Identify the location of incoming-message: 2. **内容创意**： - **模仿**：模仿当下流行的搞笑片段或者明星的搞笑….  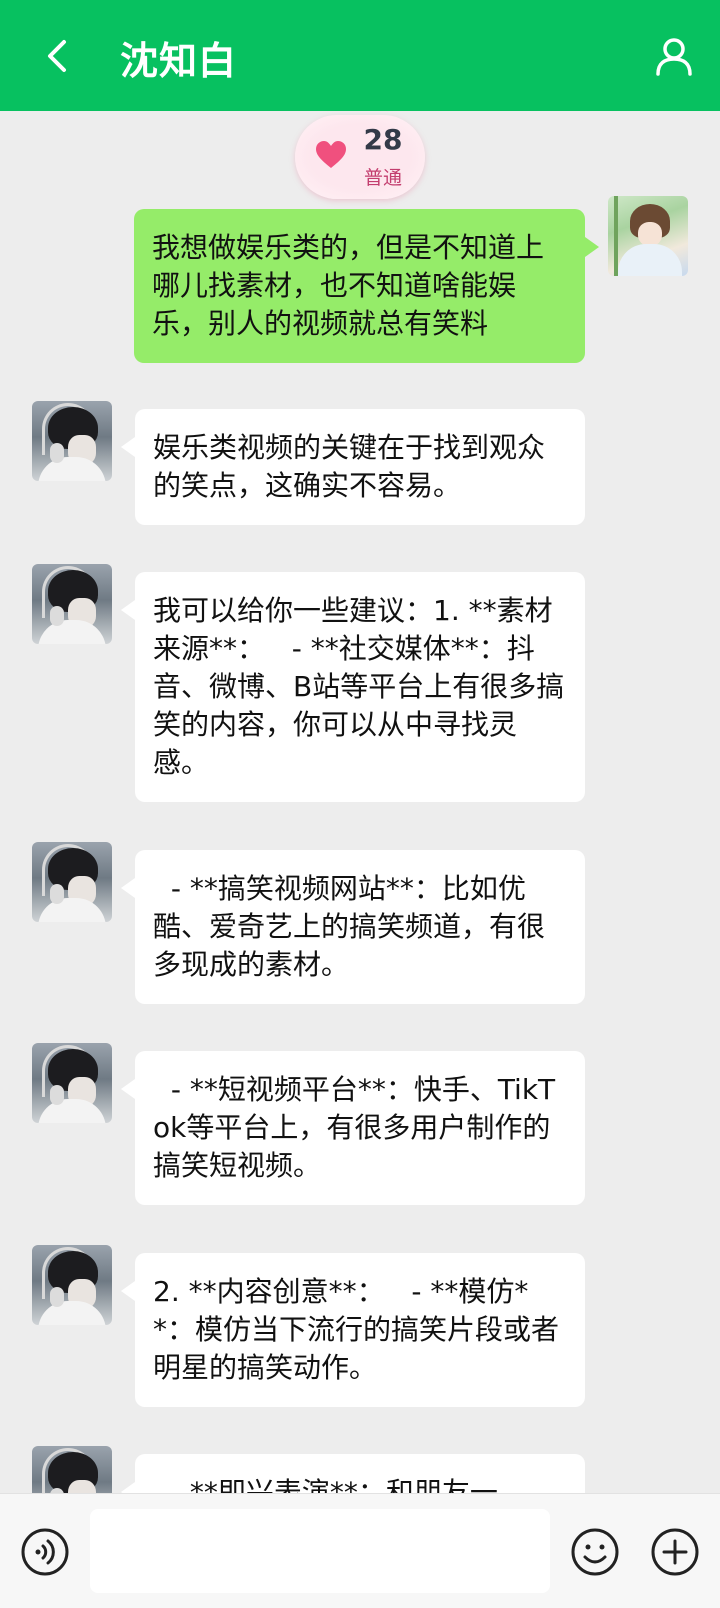
(353, 1330).